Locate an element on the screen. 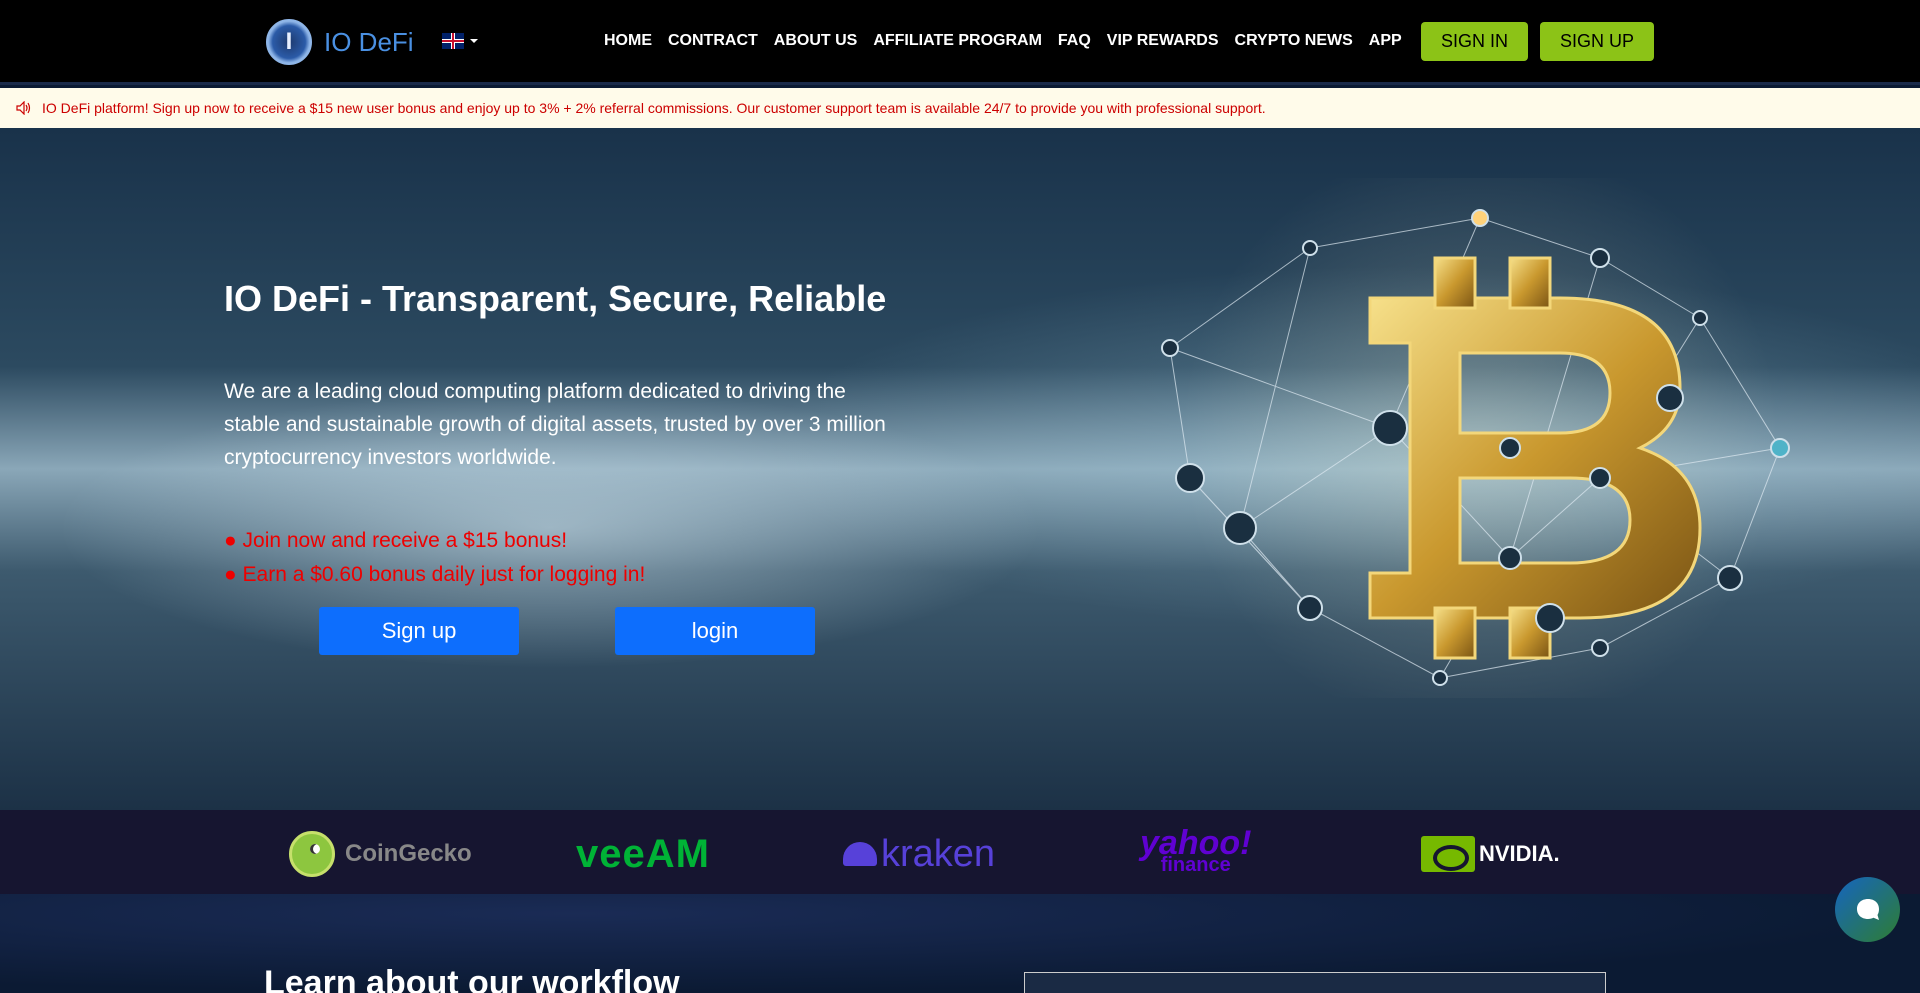  nav-home: HOME is located at coordinates (628, 41).